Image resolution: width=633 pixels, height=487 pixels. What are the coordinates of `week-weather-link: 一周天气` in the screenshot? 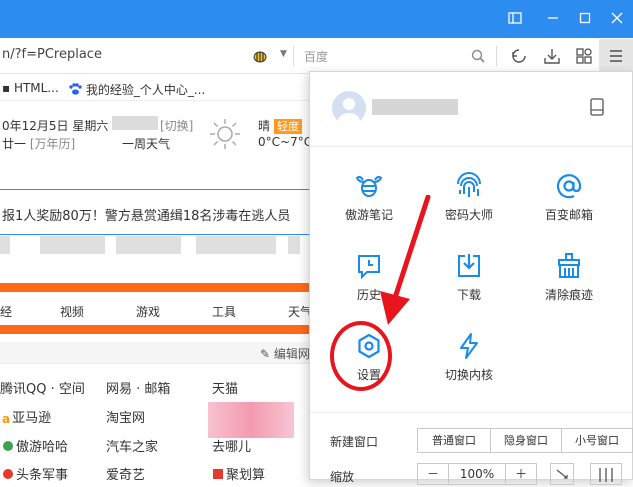 It's located at (146, 143).